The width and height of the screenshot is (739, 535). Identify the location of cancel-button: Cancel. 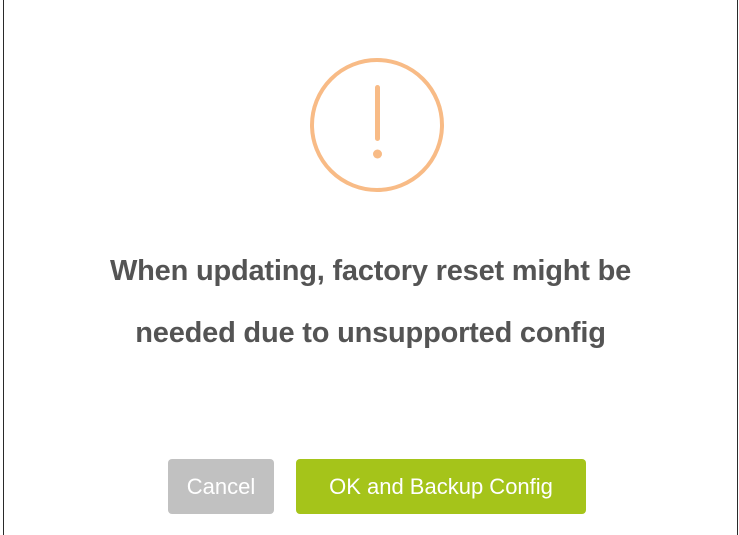
(221, 486).